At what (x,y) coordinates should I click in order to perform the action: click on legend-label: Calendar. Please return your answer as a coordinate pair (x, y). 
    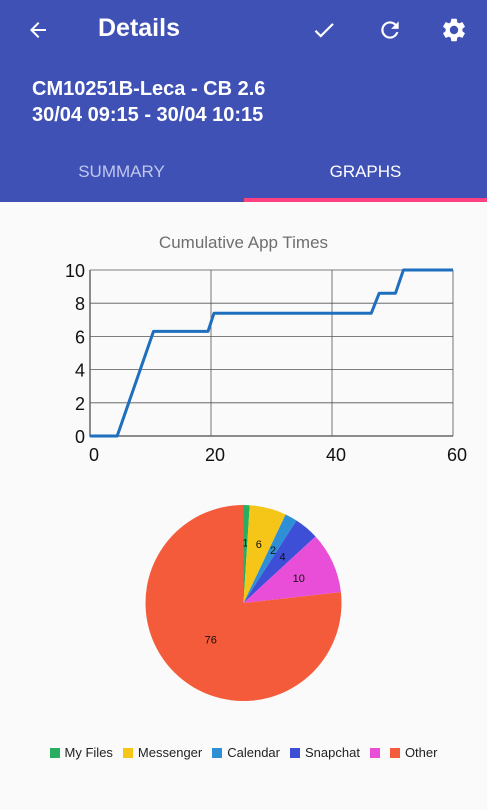
    Looking at the image, I should click on (253, 752).